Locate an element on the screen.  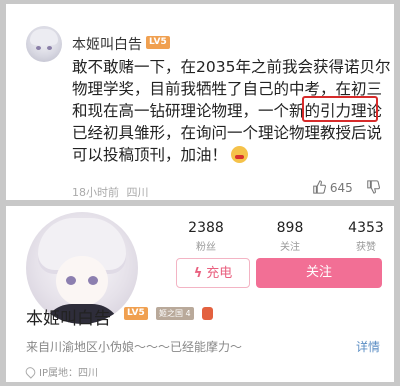
profile-username: 本姬叫白告 is located at coordinates (68, 319).